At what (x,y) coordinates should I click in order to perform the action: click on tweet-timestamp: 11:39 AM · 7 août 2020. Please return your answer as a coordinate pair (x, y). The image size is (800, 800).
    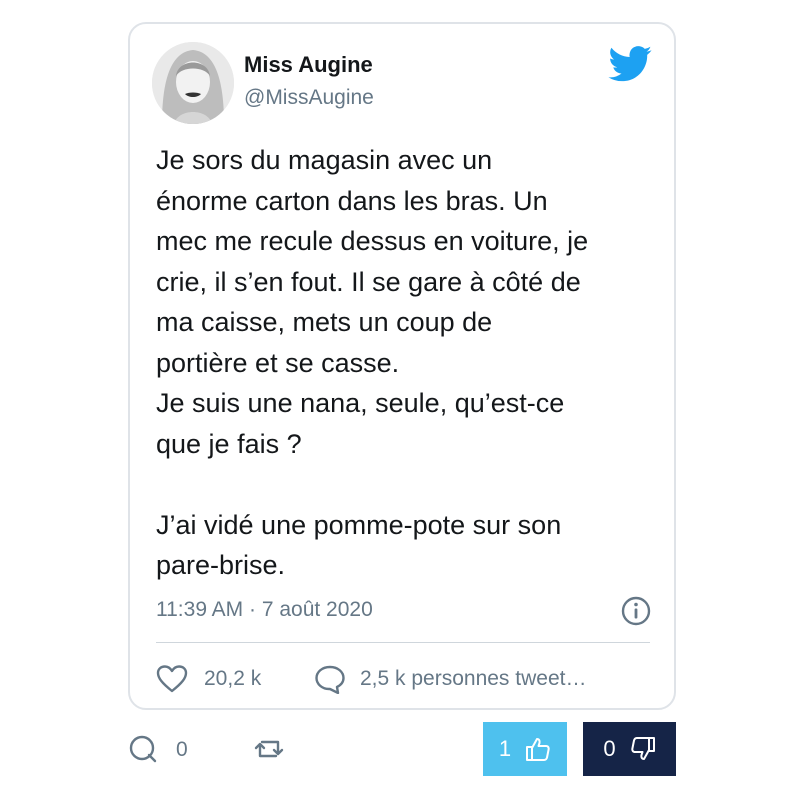
    Looking at the image, I should click on (264, 610).